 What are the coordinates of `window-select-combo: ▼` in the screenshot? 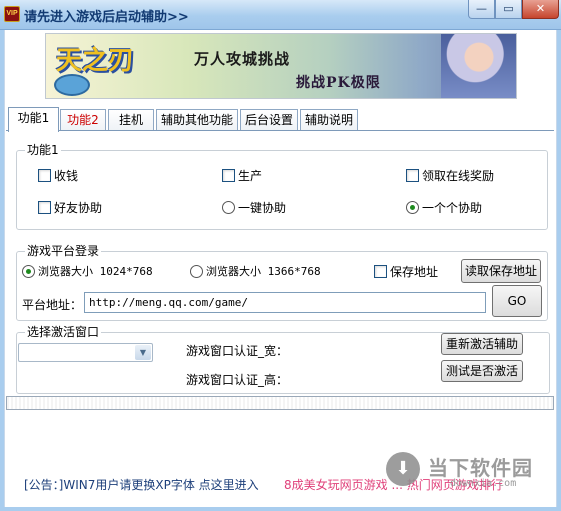 It's located at (85, 352).